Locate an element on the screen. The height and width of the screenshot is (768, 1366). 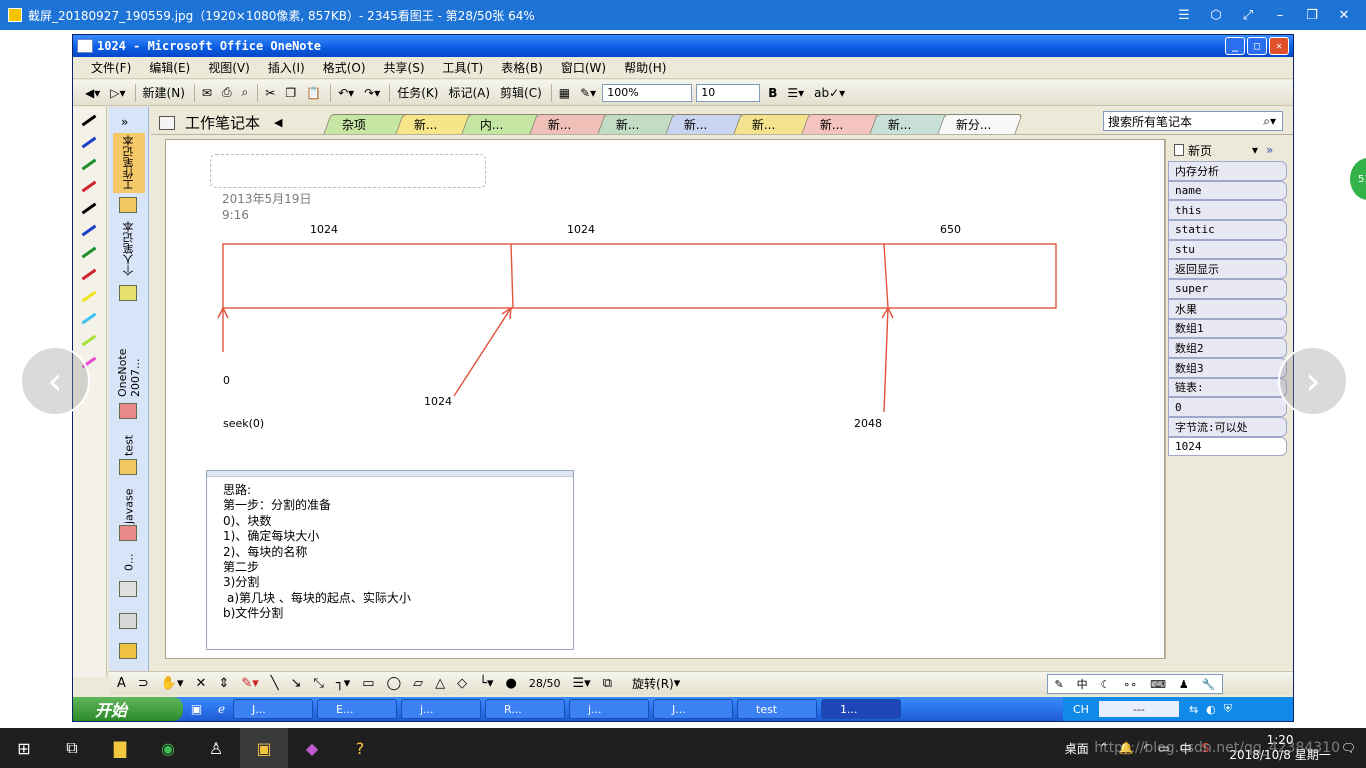
skin-icon: ⬡ is located at coordinates (1216, 15).